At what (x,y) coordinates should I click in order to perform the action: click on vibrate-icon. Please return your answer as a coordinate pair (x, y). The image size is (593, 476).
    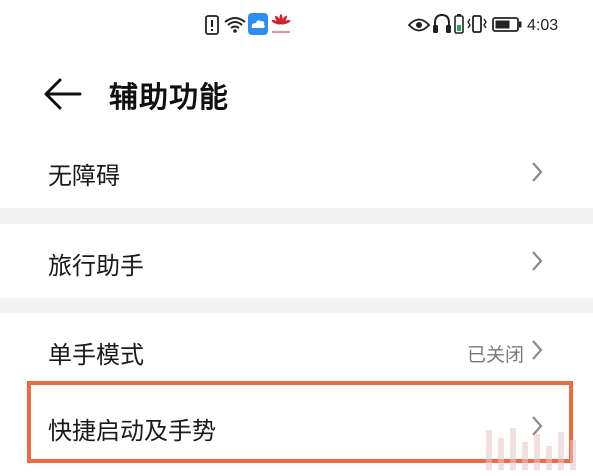
    Looking at the image, I should click on (477, 24).